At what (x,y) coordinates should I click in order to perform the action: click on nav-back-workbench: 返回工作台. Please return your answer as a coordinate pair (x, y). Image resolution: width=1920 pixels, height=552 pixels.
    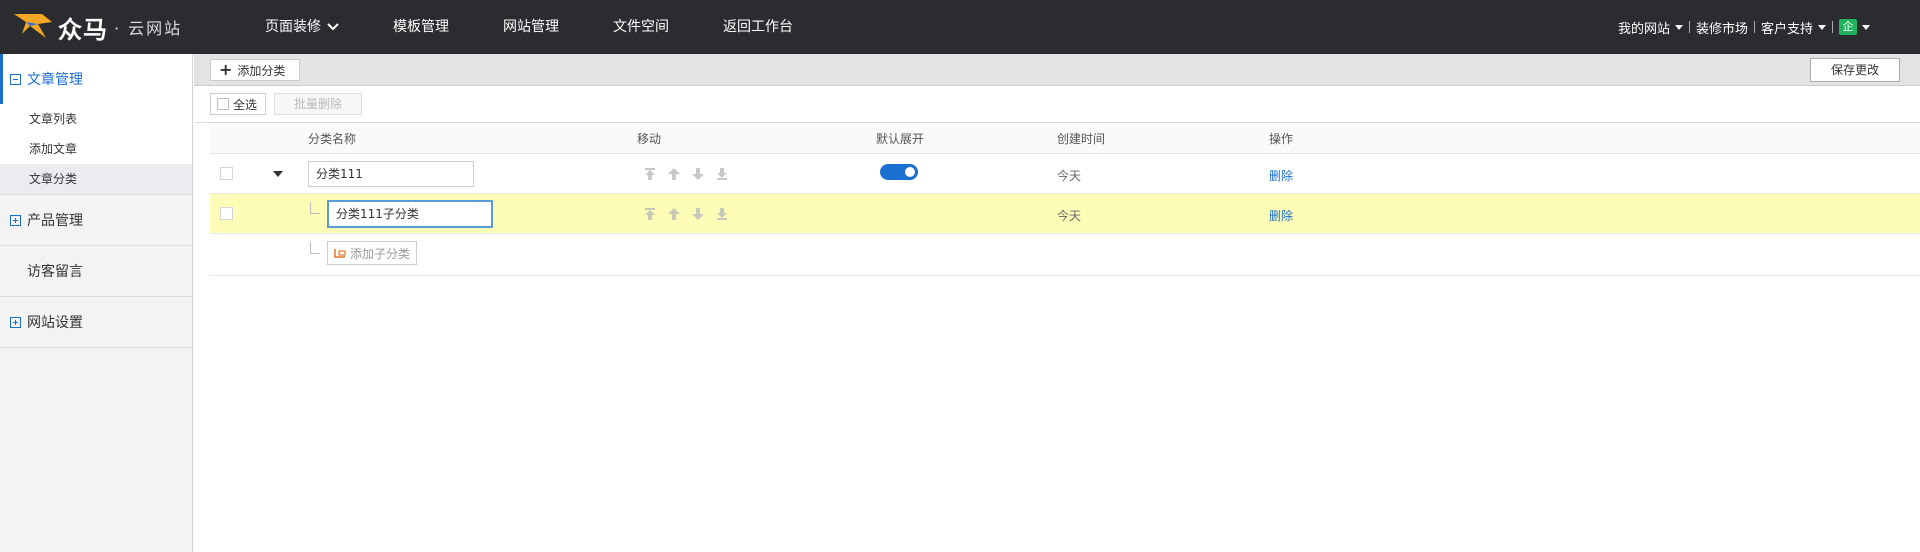
    Looking at the image, I should click on (758, 27).